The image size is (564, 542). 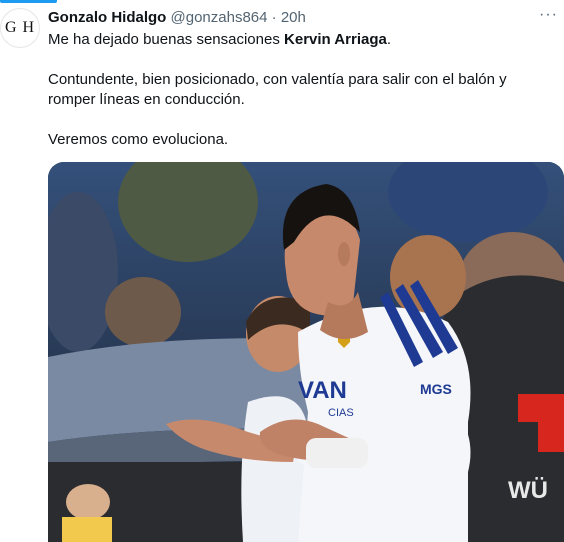 What do you see at coordinates (143, 312) in the screenshot?
I see `spectator-blur` at bounding box center [143, 312].